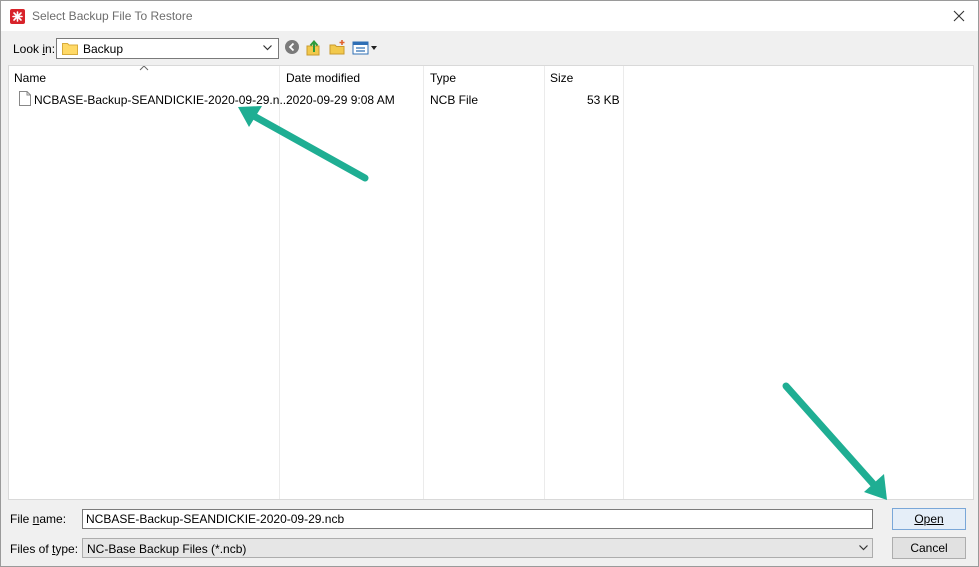 This screenshot has height=567, width=979. What do you see at coordinates (340, 100) in the screenshot?
I see `file-date-cell: 2020-09-29 9:08 AM` at bounding box center [340, 100].